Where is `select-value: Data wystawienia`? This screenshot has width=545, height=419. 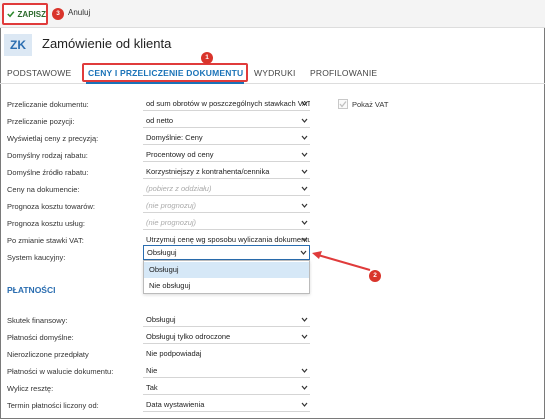
select-value: Data wystawienia is located at coordinates (175, 404).